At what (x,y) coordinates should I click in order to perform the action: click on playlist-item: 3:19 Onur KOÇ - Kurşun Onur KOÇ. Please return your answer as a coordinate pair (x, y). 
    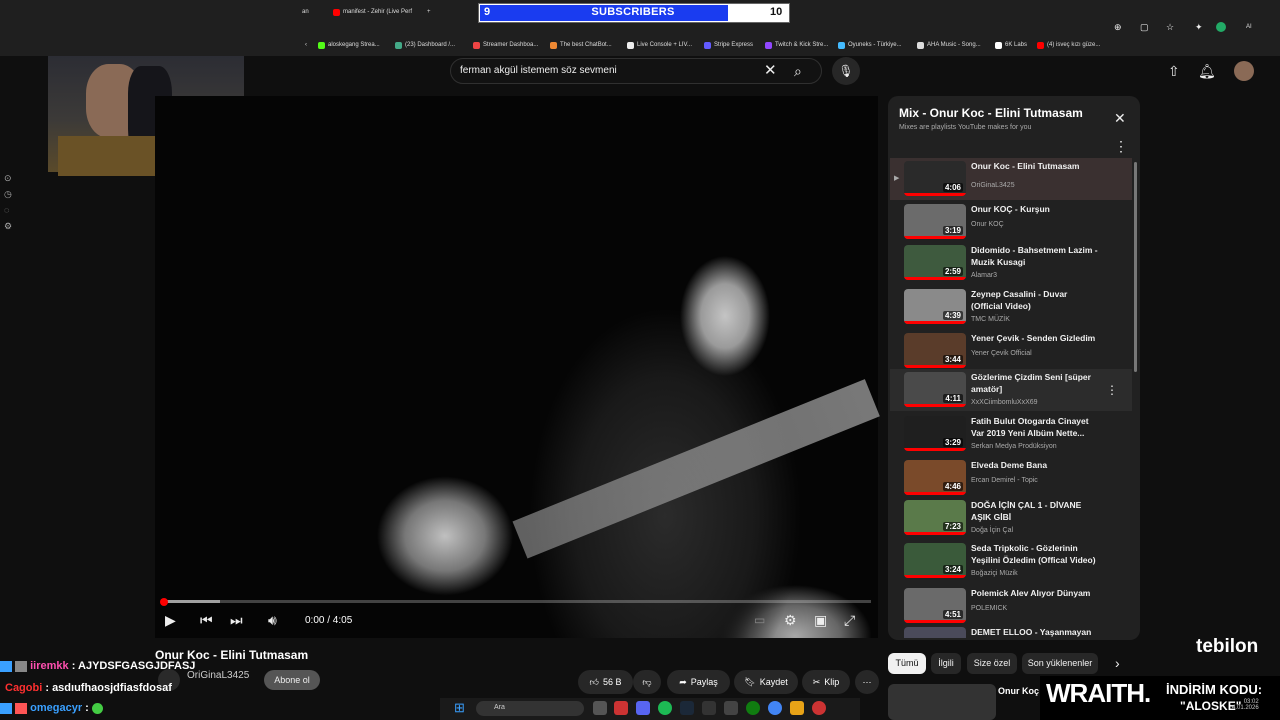
    Looking at the image, I should click on (1011, 222).